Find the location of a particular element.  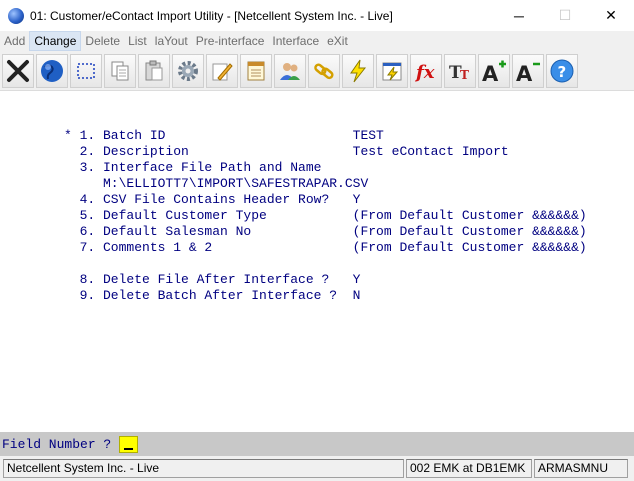

paste-icon is located at coordinates (154, 70).